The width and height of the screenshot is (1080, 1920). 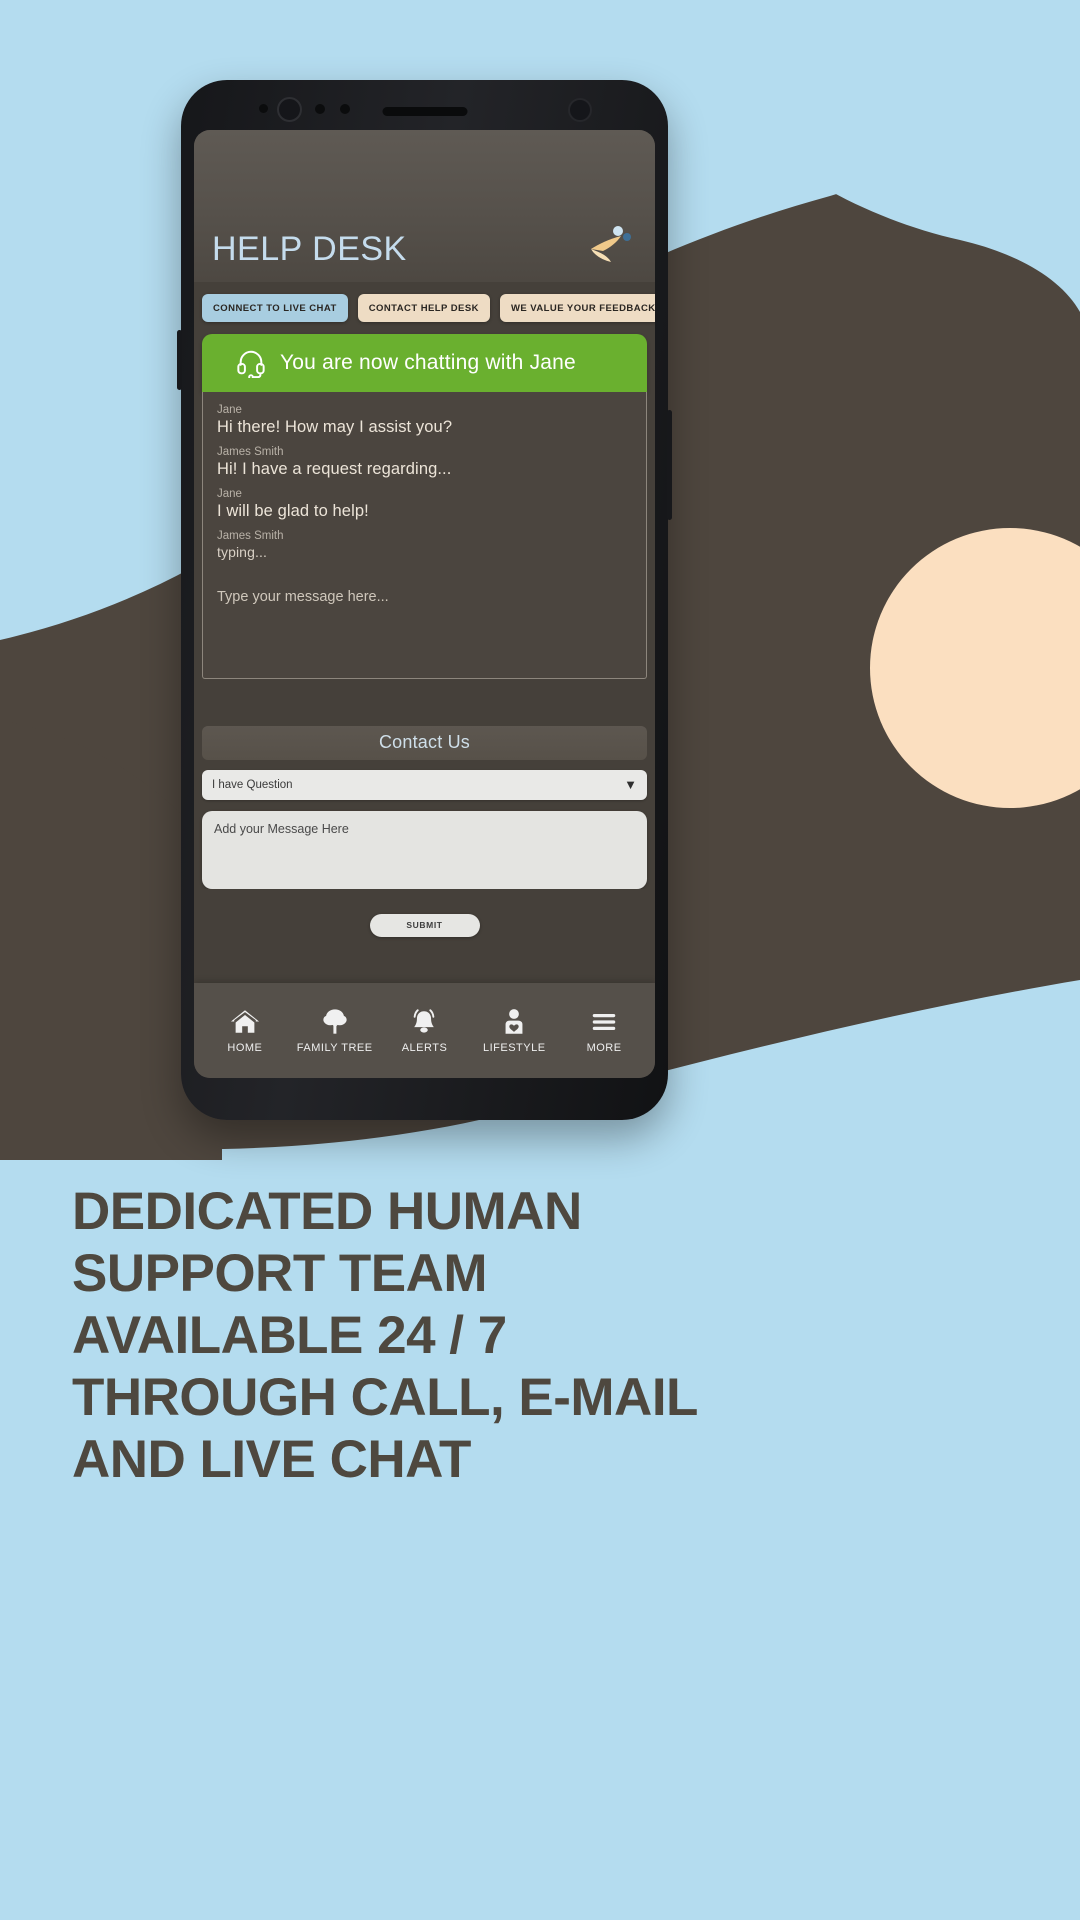 I want to click on phone-power-button, so click(x=669, y=465).